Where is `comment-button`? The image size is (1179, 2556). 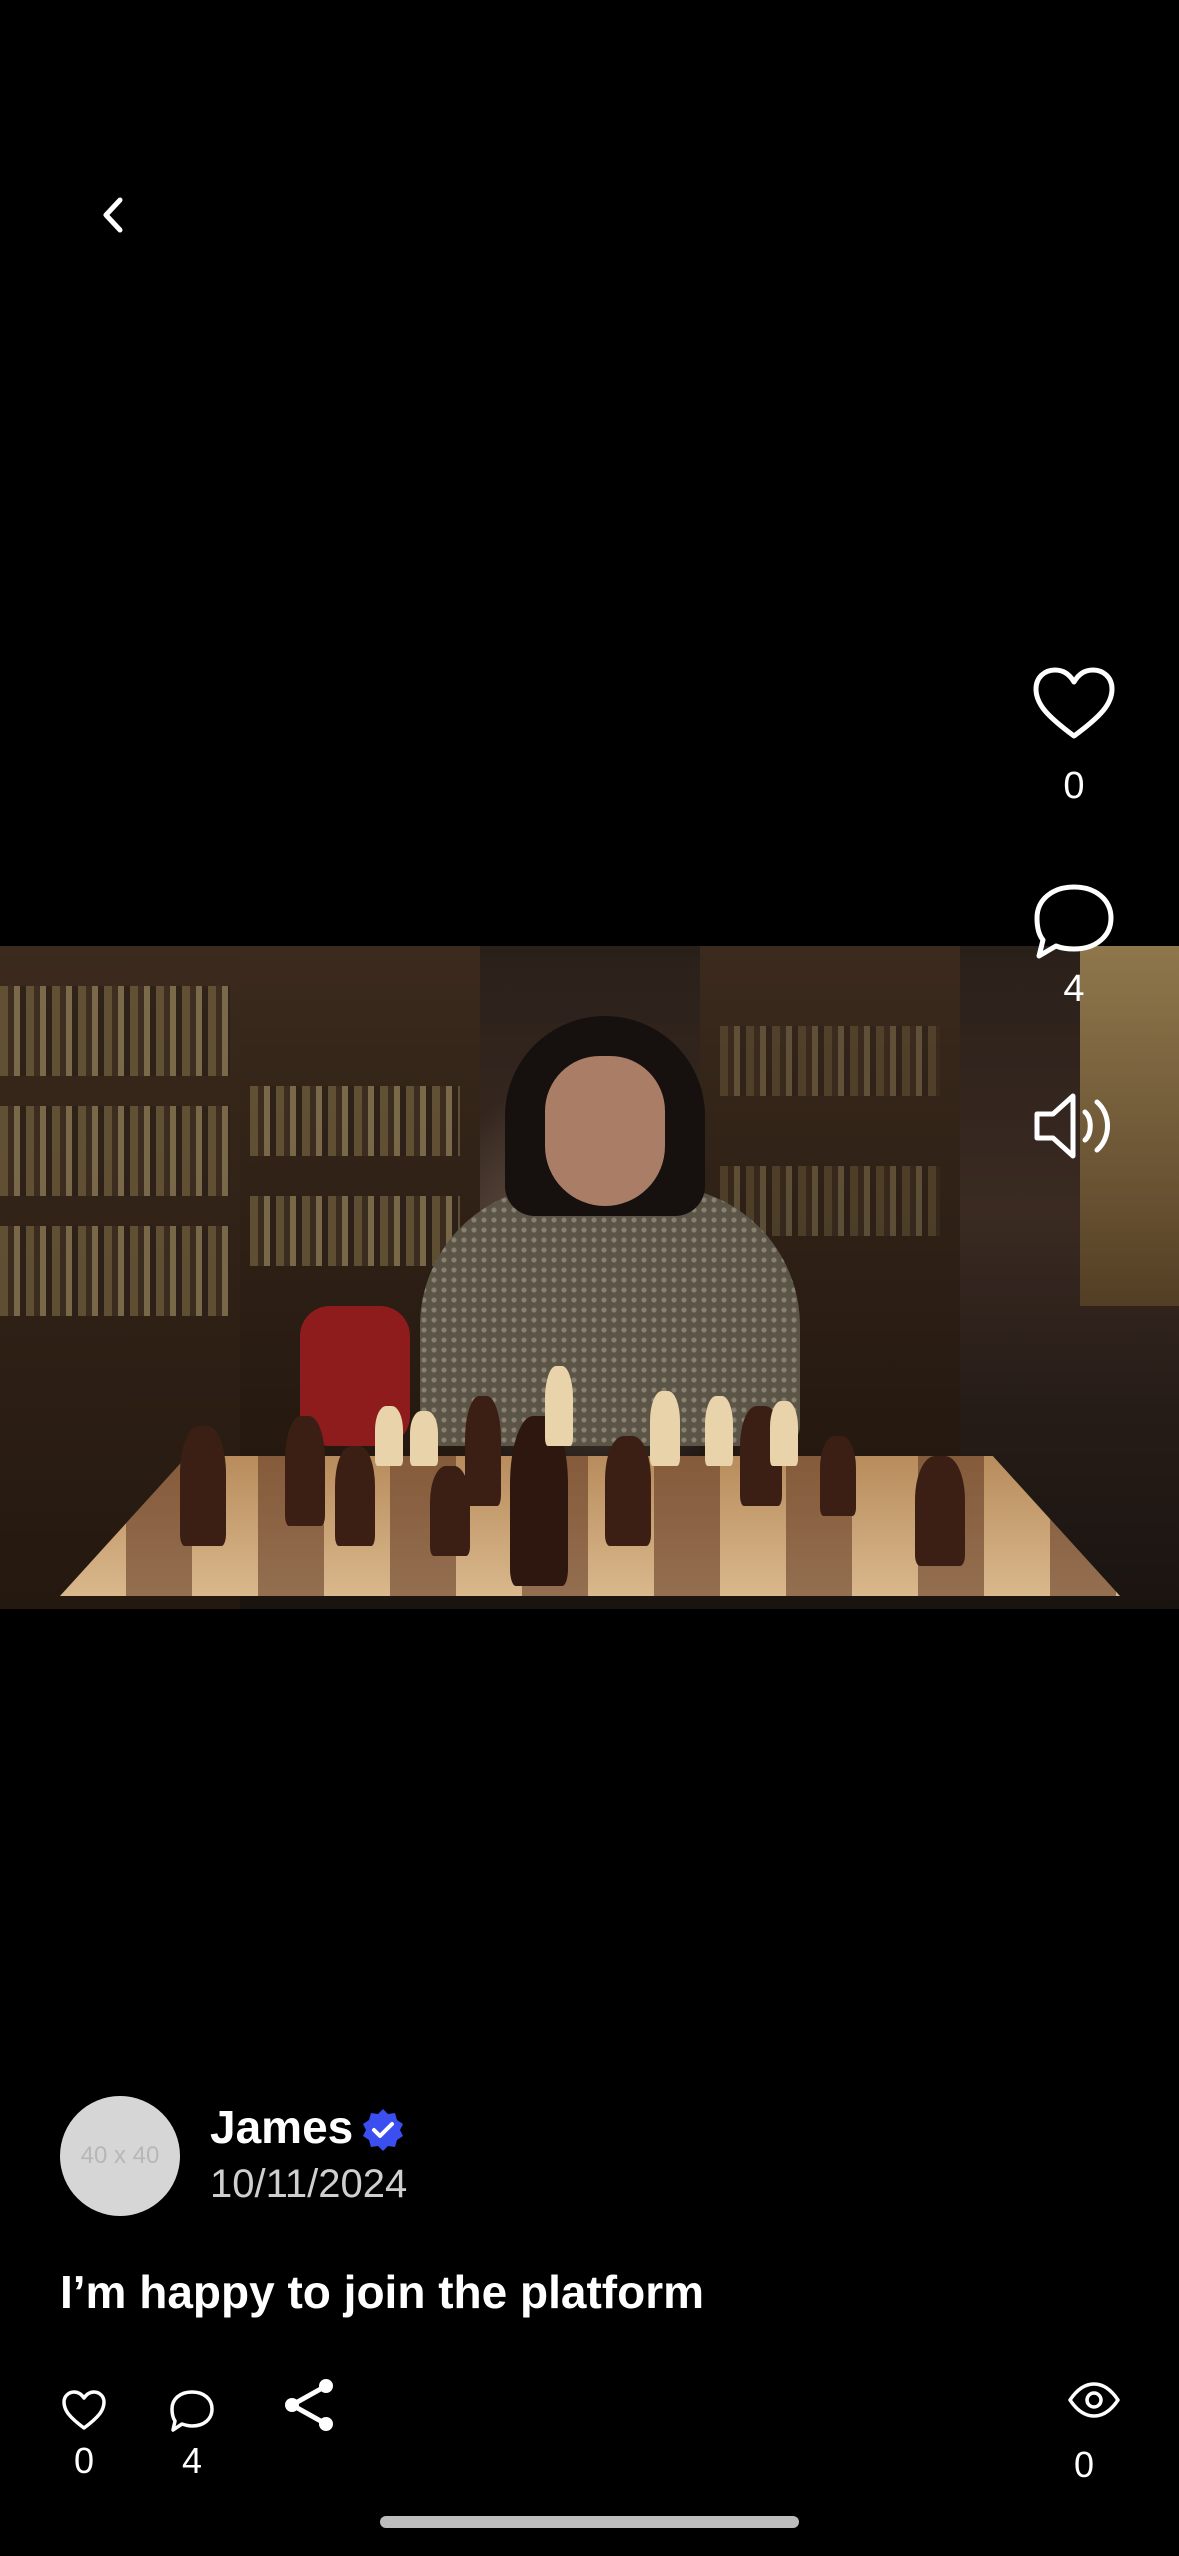 comment-button is located at coordinates (1074, 922).